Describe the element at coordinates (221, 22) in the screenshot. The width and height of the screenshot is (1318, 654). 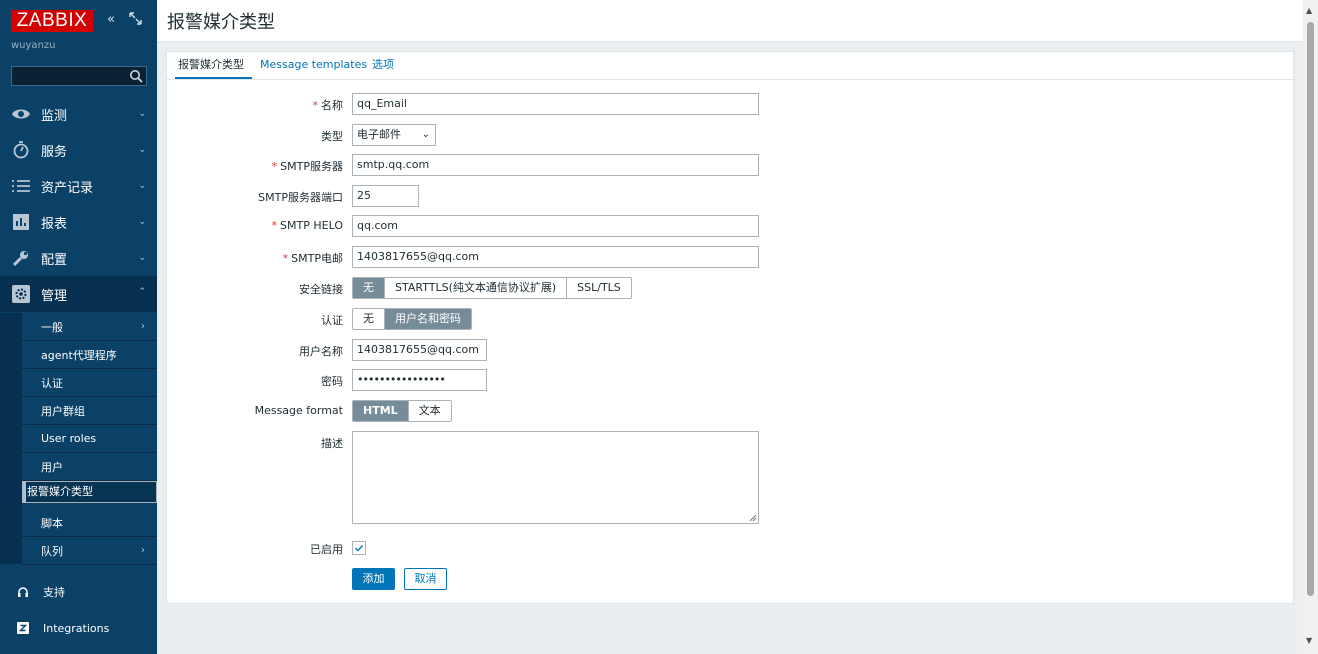
I see `page-title: 报警媒介类型` at that location.